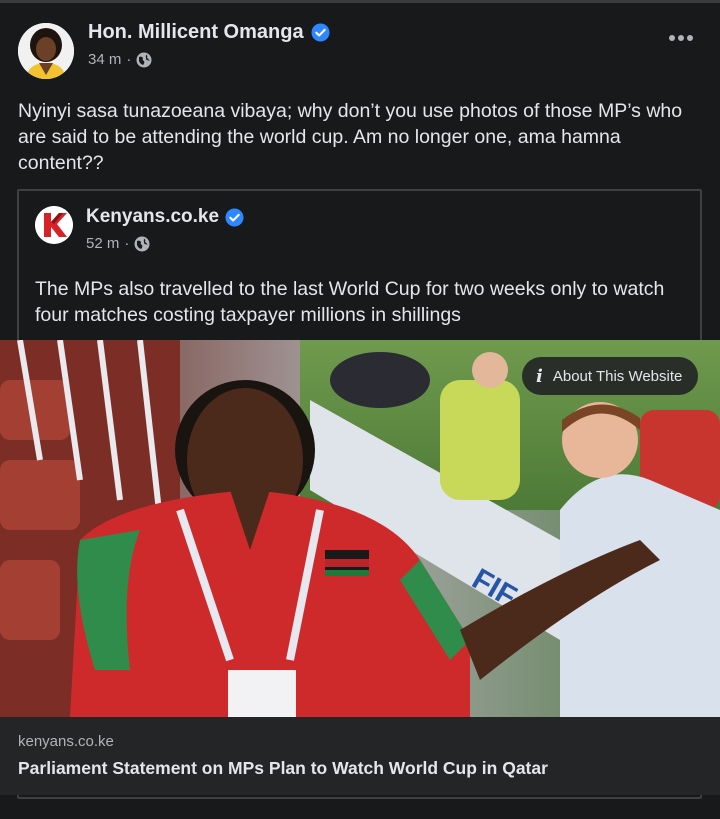 This screenshot has height=819, width=720. What do you see at coordinates (360, 1) in the screenshot?
I see `top-divider` at bounding box center [360, 1].